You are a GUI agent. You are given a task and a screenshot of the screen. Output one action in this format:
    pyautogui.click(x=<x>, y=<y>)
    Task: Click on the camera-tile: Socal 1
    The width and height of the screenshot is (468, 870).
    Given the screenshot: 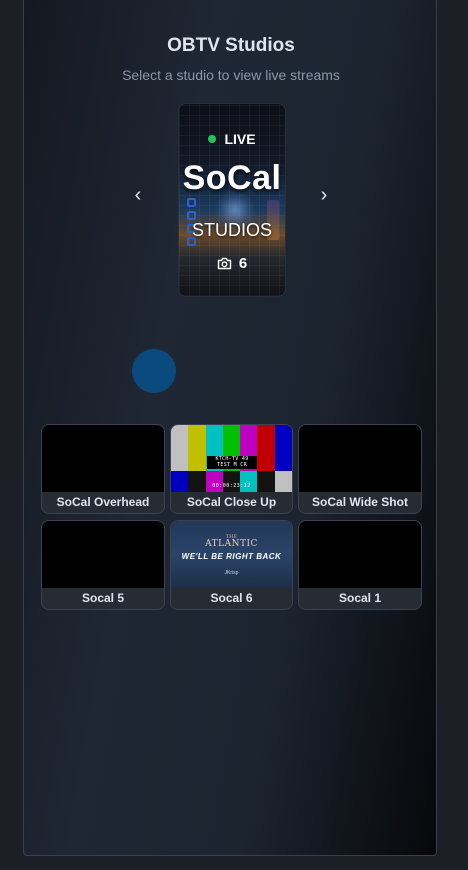 What is the action you would take?
    pyautogui.click(x=360, y=565)
    